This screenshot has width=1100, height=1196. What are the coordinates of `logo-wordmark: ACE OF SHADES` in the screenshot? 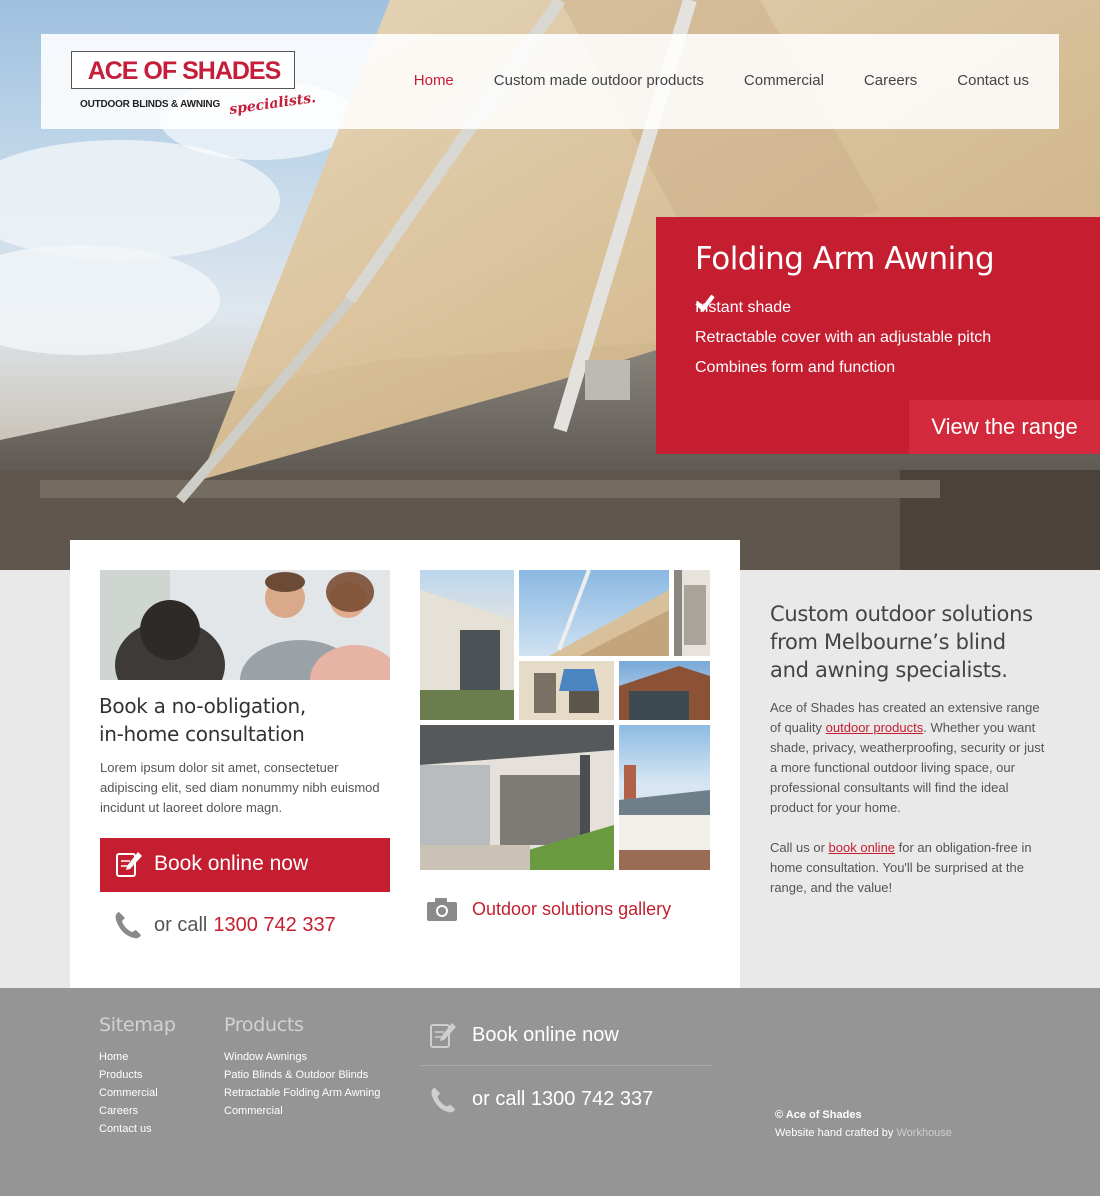 It's located at (184, 71).